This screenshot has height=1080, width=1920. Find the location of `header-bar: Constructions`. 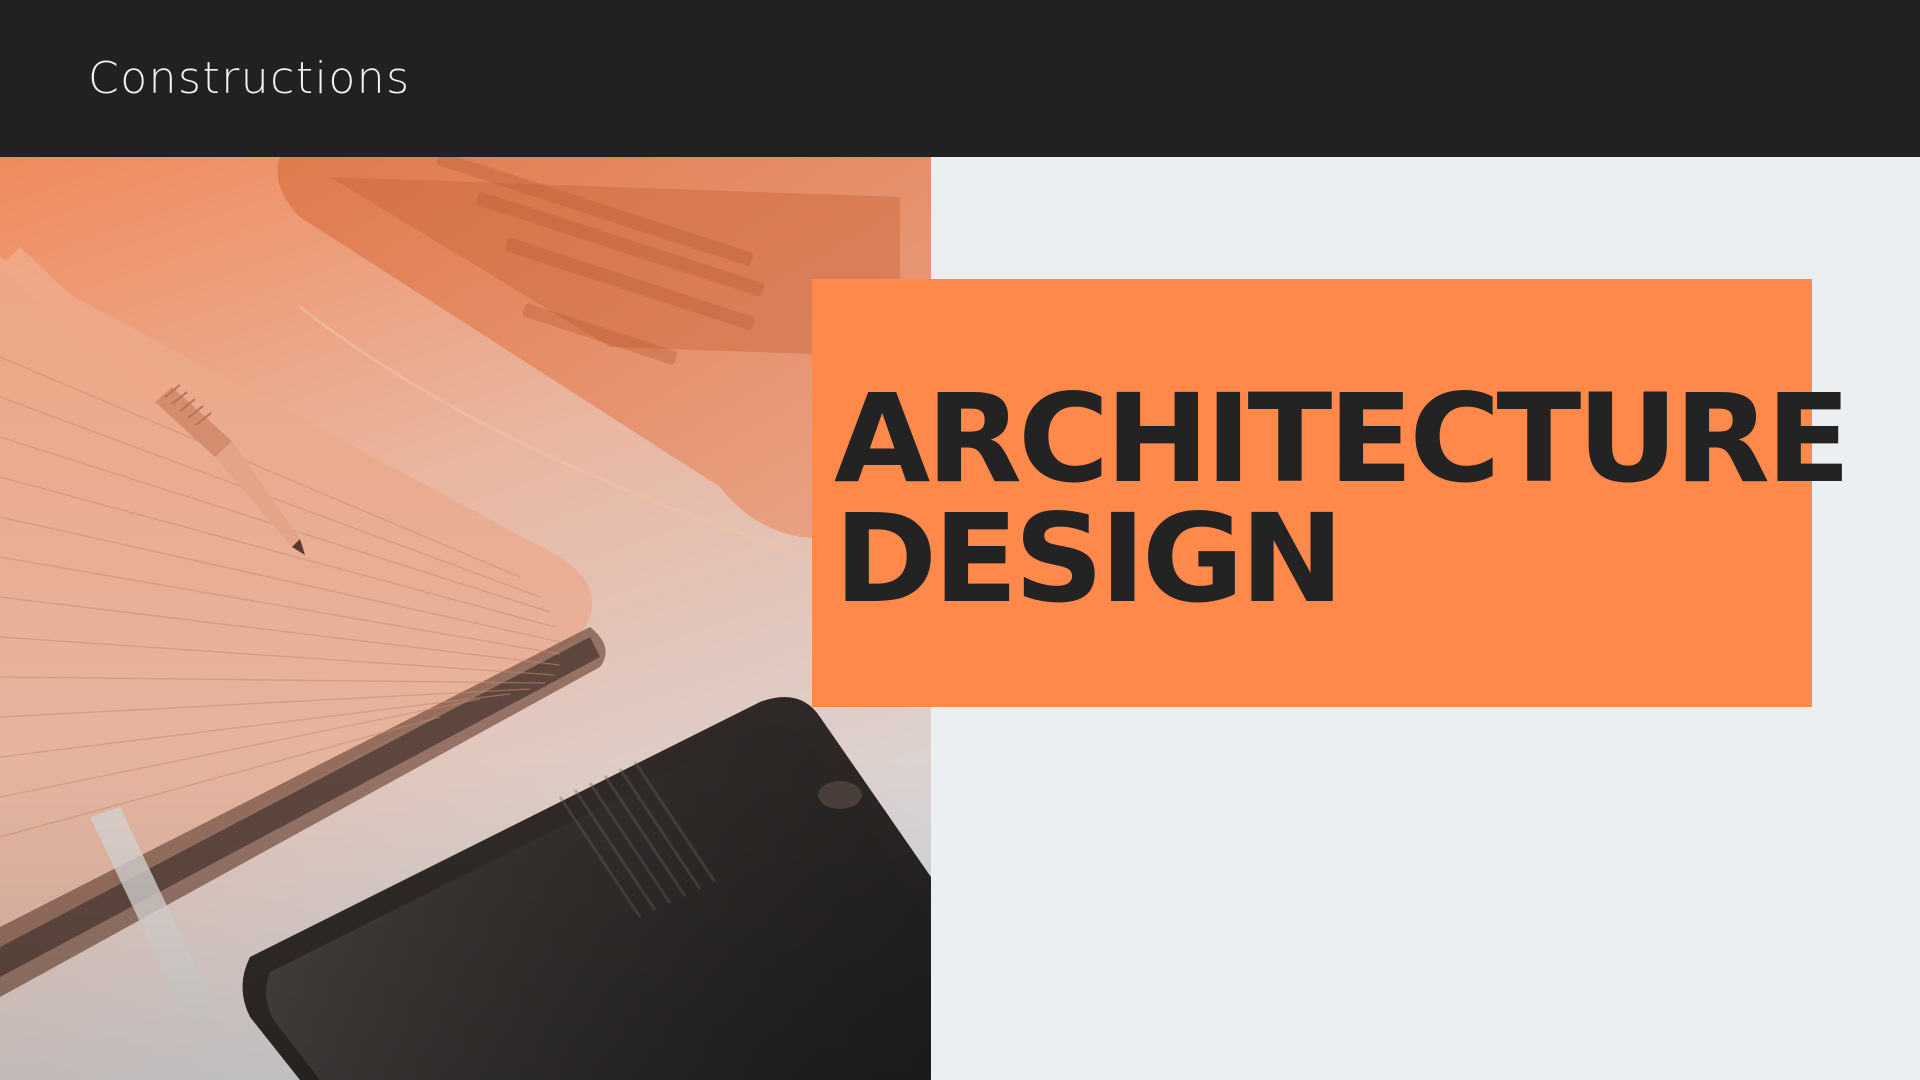

header-bar: Constructions is located at coordinates (960, 78).